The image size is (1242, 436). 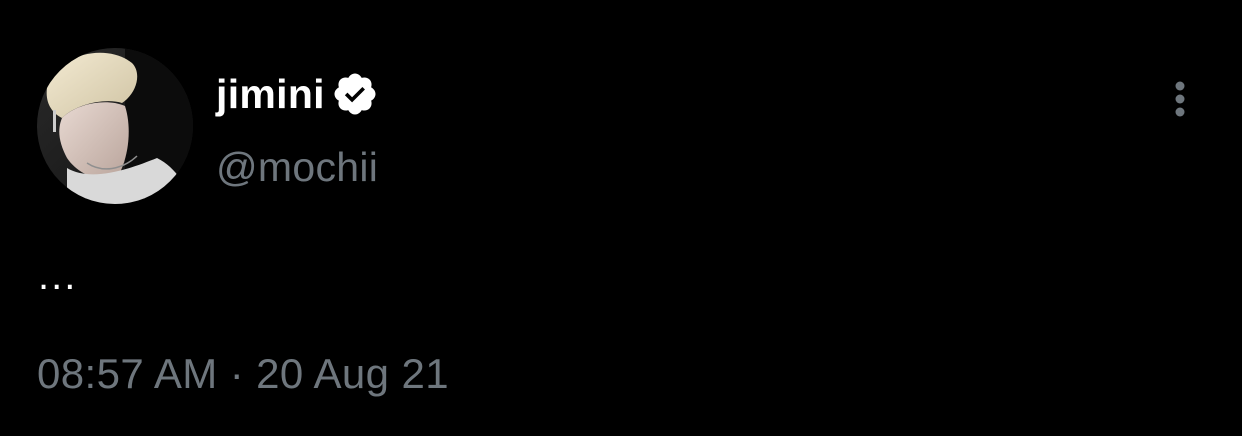 I want to click on display-name: jimini, so click(x=270, y=94).